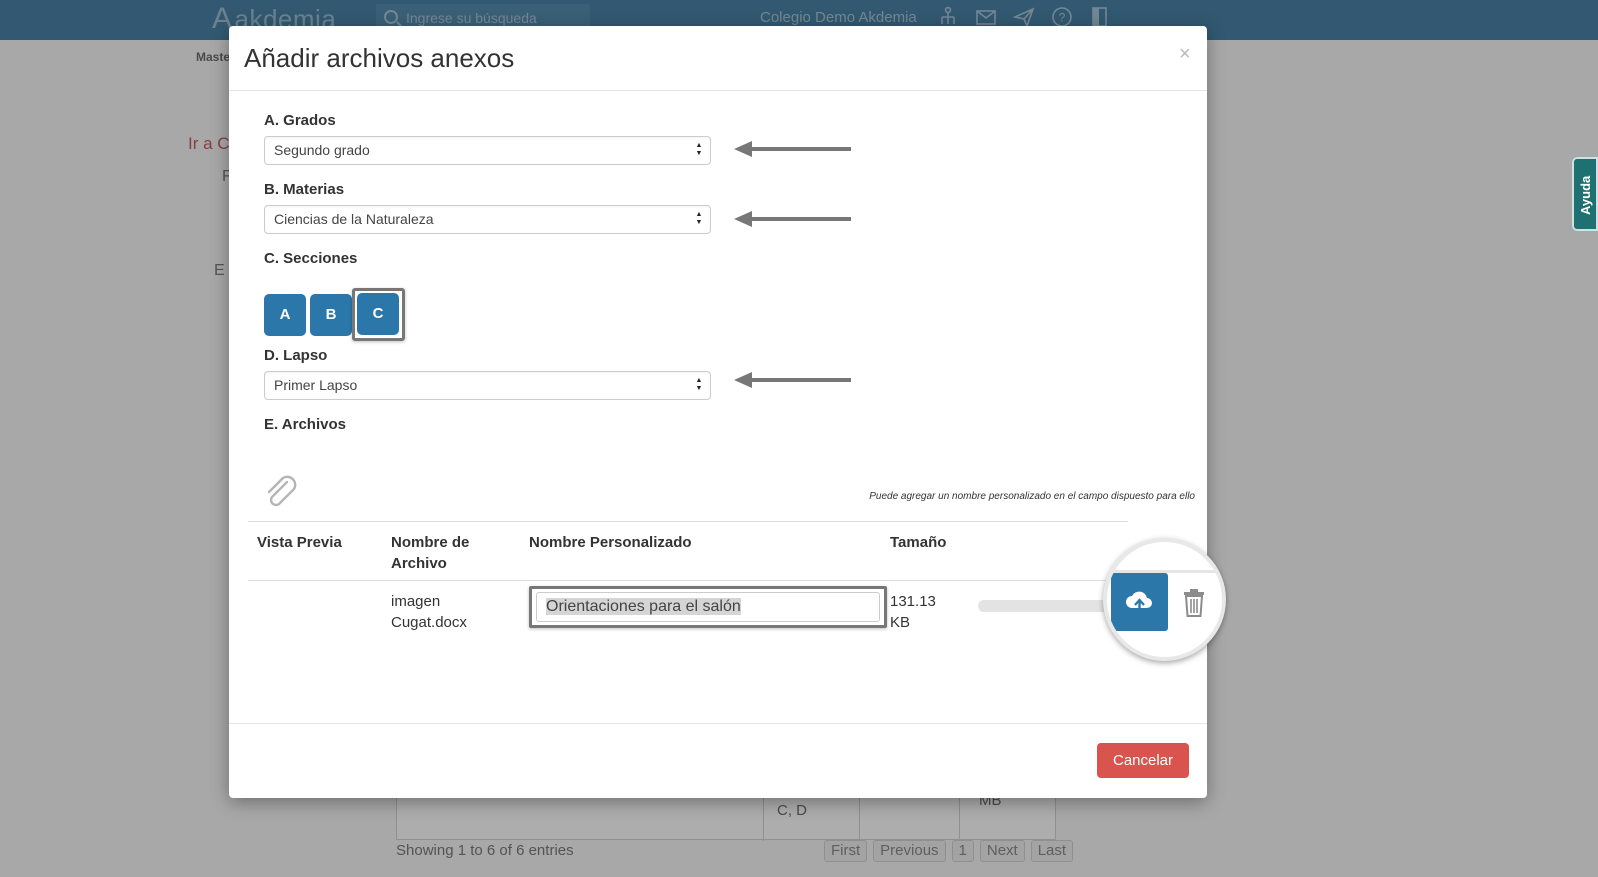 The height and width of the screenshot is (877, 1598). I want to click on lapso-value: Primer Lapso, so click(316, 385).